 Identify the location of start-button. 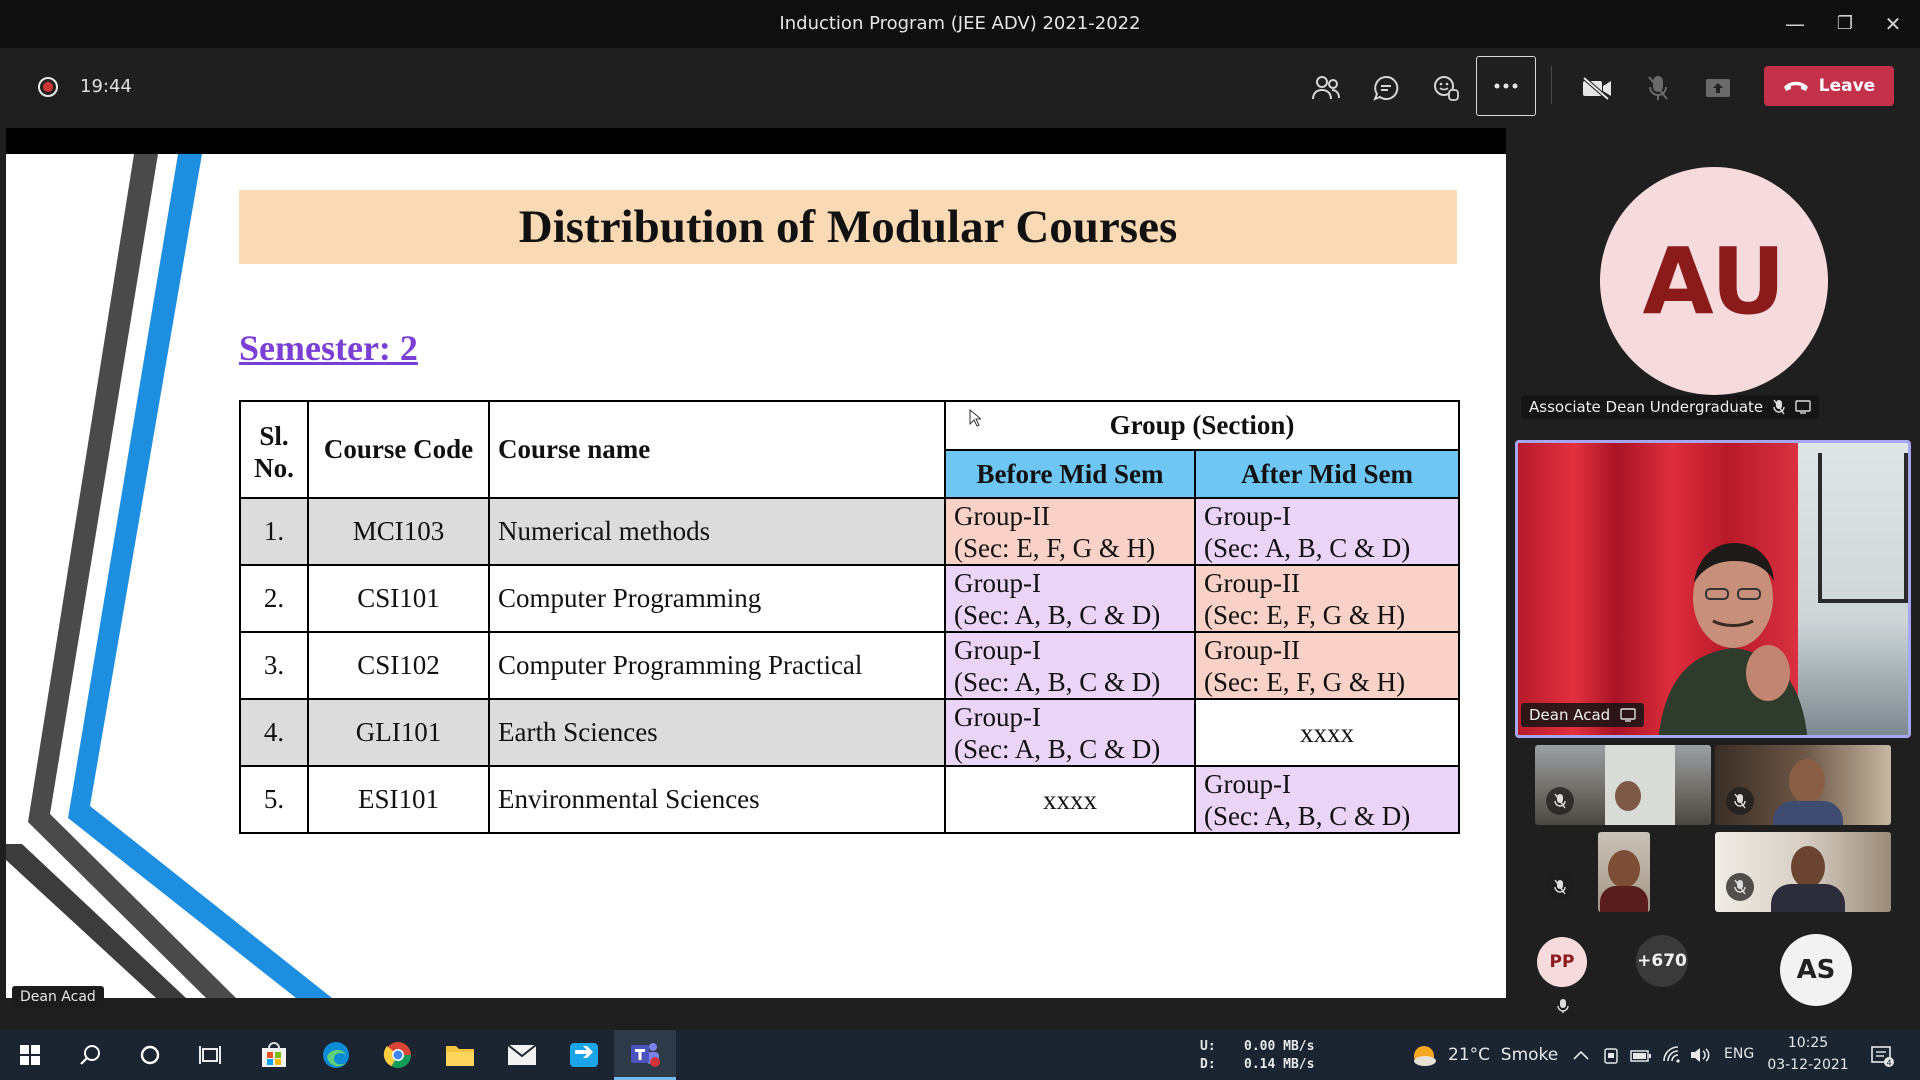
(30, 1055).